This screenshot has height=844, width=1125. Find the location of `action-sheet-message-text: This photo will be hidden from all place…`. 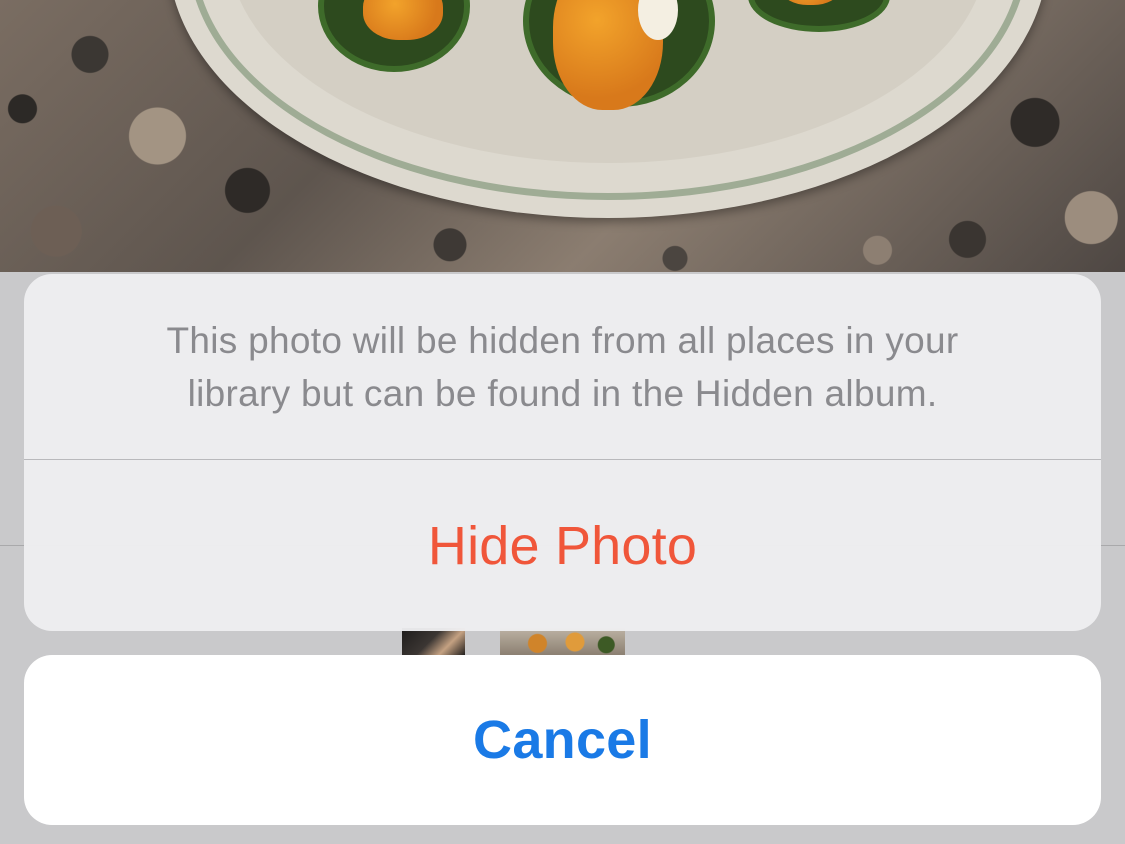

action-sheet-message-text: This photo will be hidden from all place… is located at coordinates (562, 366).